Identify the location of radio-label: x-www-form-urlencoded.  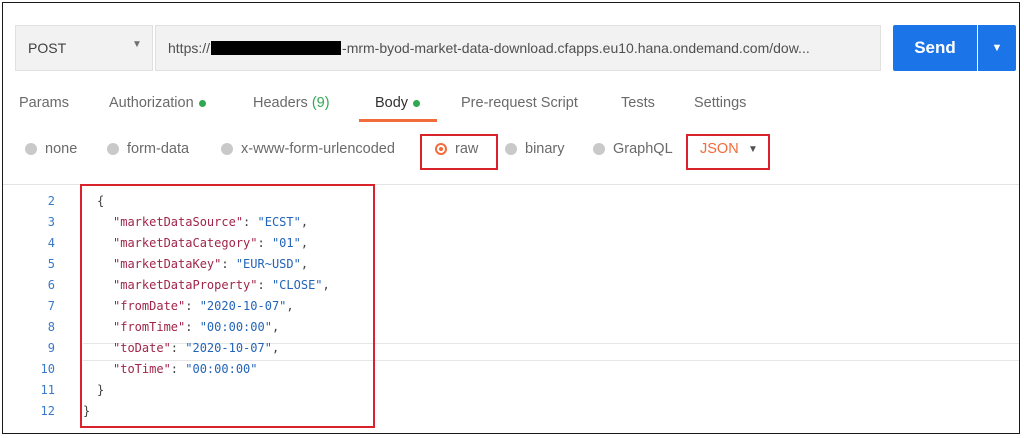
(318, 149).